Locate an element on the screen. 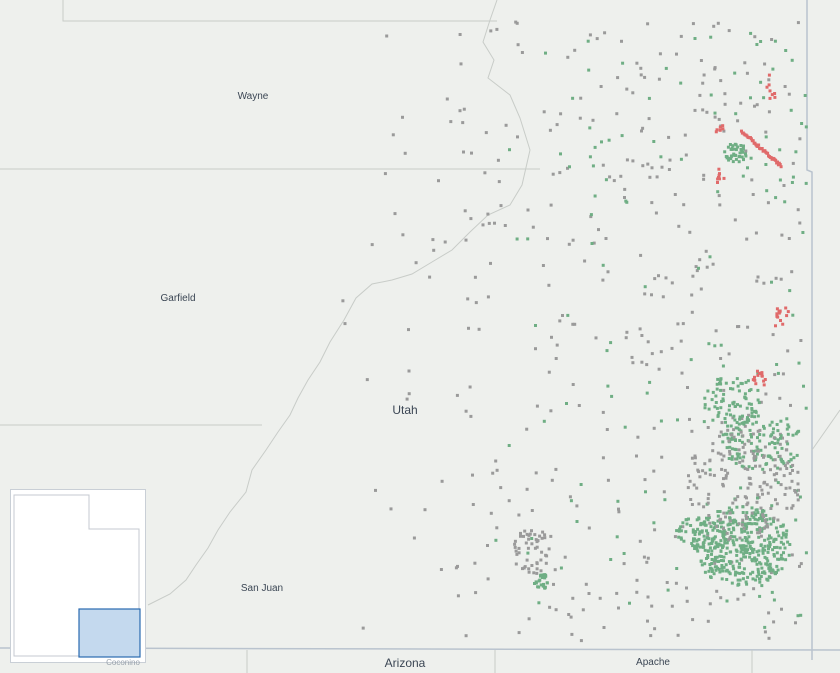 This screenshot has height=673, width=840. overview-minimap is located at coordinates (78, 576).